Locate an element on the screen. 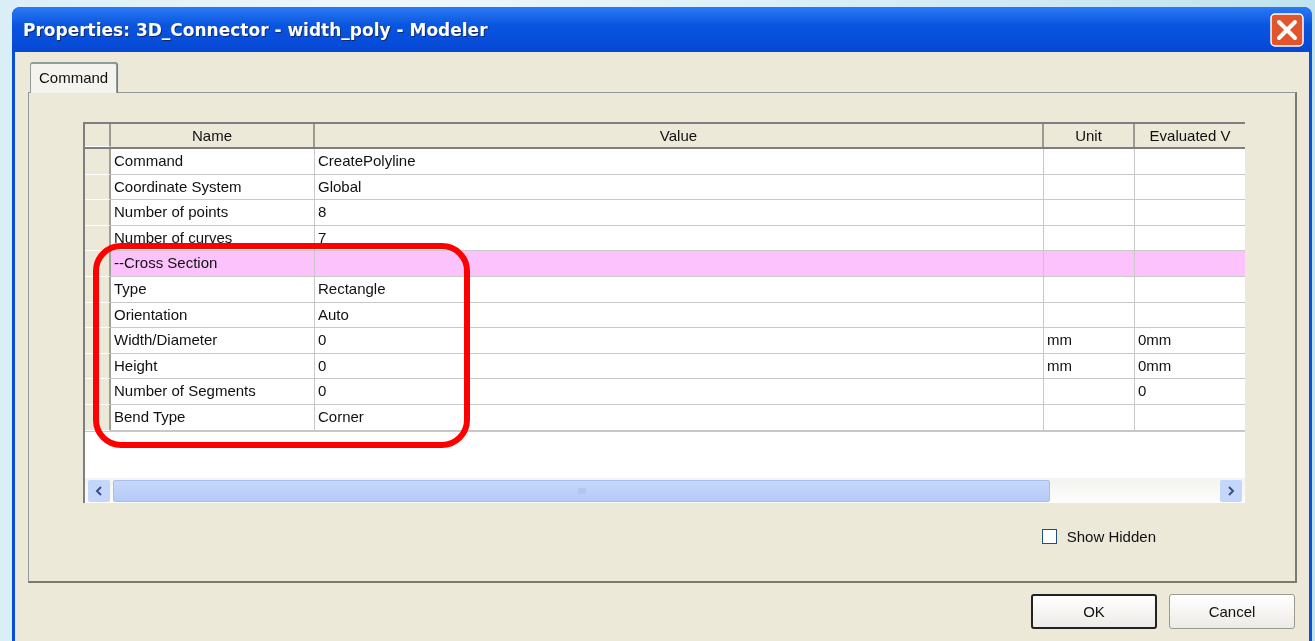  dialog-button: Cancel is located at coordinates (1232, 611).